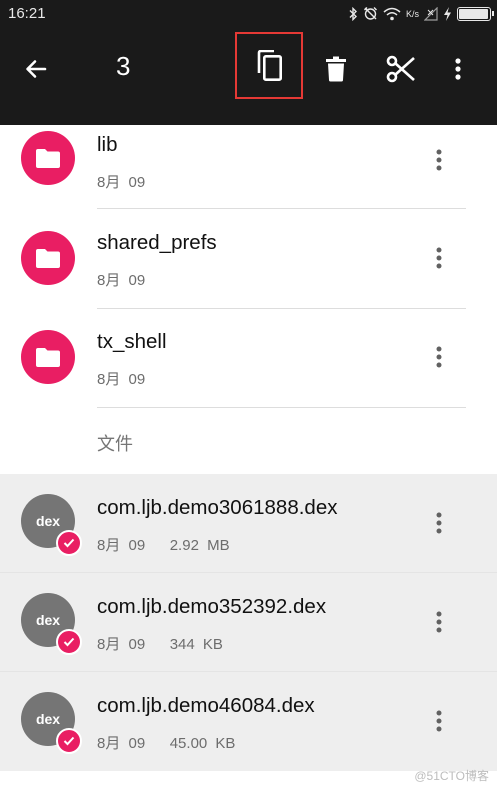 This screenshot has width=497, height=790. Describe the element at coordinates (196, 644) in the screenshot. I see `item-size: 344 KB` at that location.